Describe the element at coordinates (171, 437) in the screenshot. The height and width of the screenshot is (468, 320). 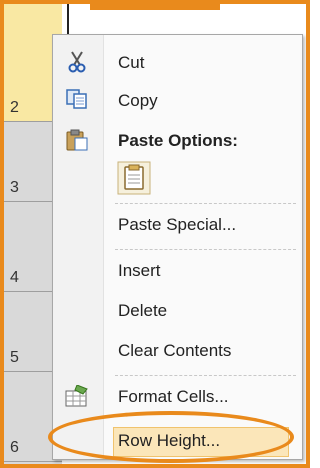
I see `annotation-oval` at that location.